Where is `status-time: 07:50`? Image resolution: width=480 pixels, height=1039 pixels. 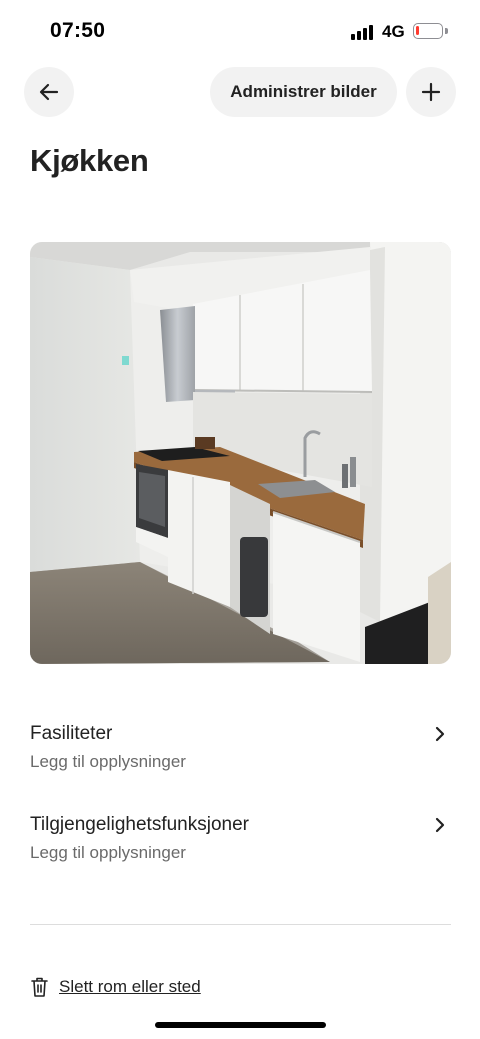 status-time: 07:50 is located at coordinates (78, 30).